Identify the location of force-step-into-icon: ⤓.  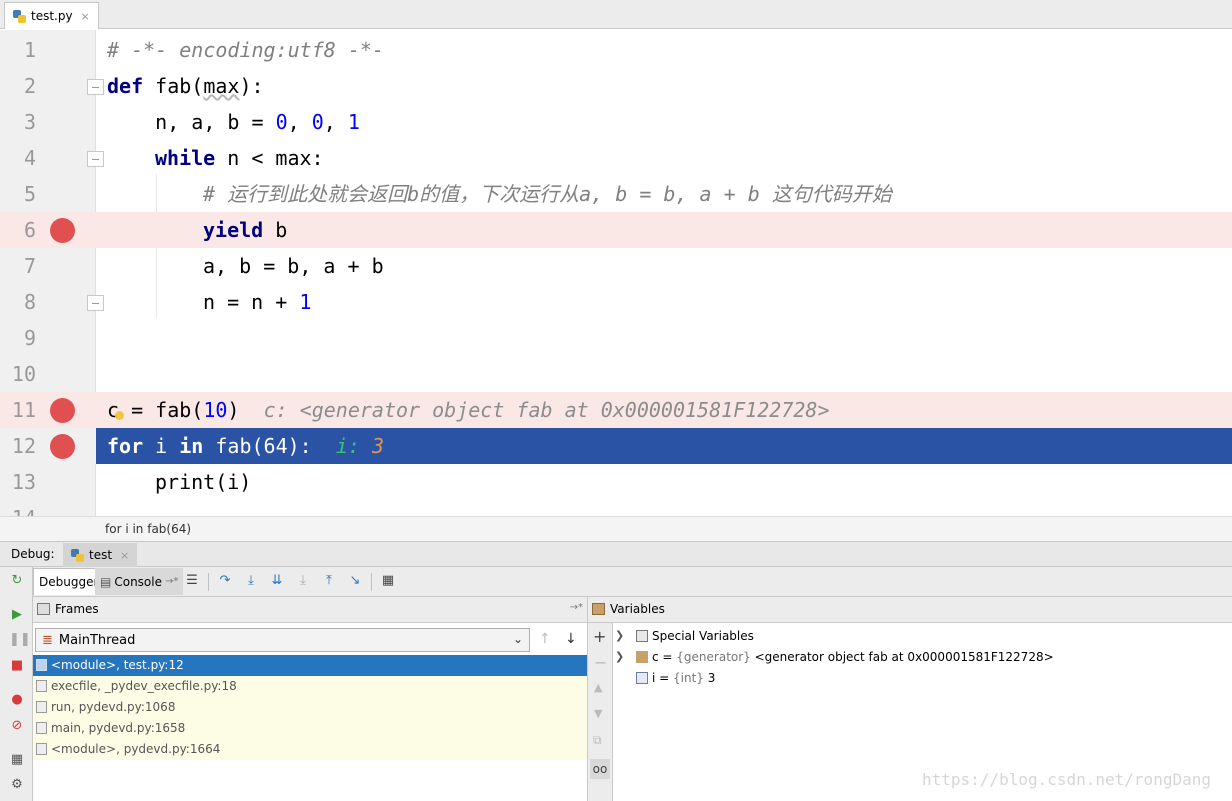
(303, 581).